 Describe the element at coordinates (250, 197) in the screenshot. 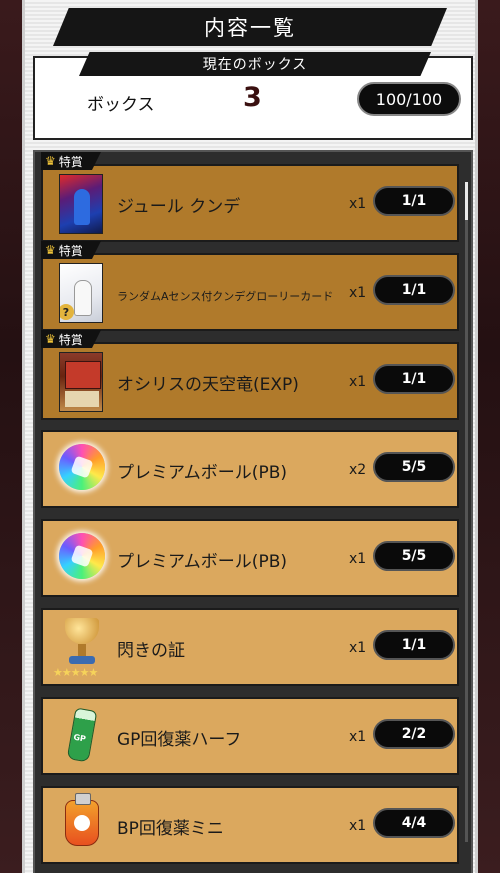

I see `list-item: ♛ 特賞 ジュール クンデ x1 1/1` at that location.